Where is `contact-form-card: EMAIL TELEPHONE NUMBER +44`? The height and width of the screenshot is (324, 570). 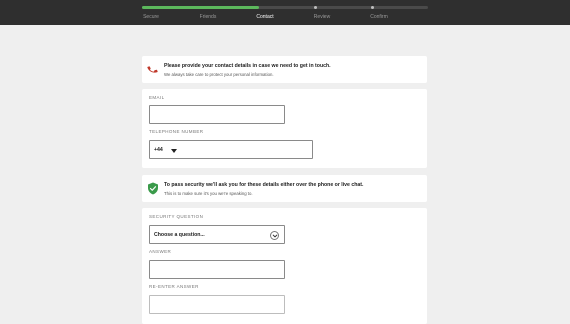 contact-form-card: EMAIL TELEPHONE NUMBER +44 is located at coordinates (284, 128).